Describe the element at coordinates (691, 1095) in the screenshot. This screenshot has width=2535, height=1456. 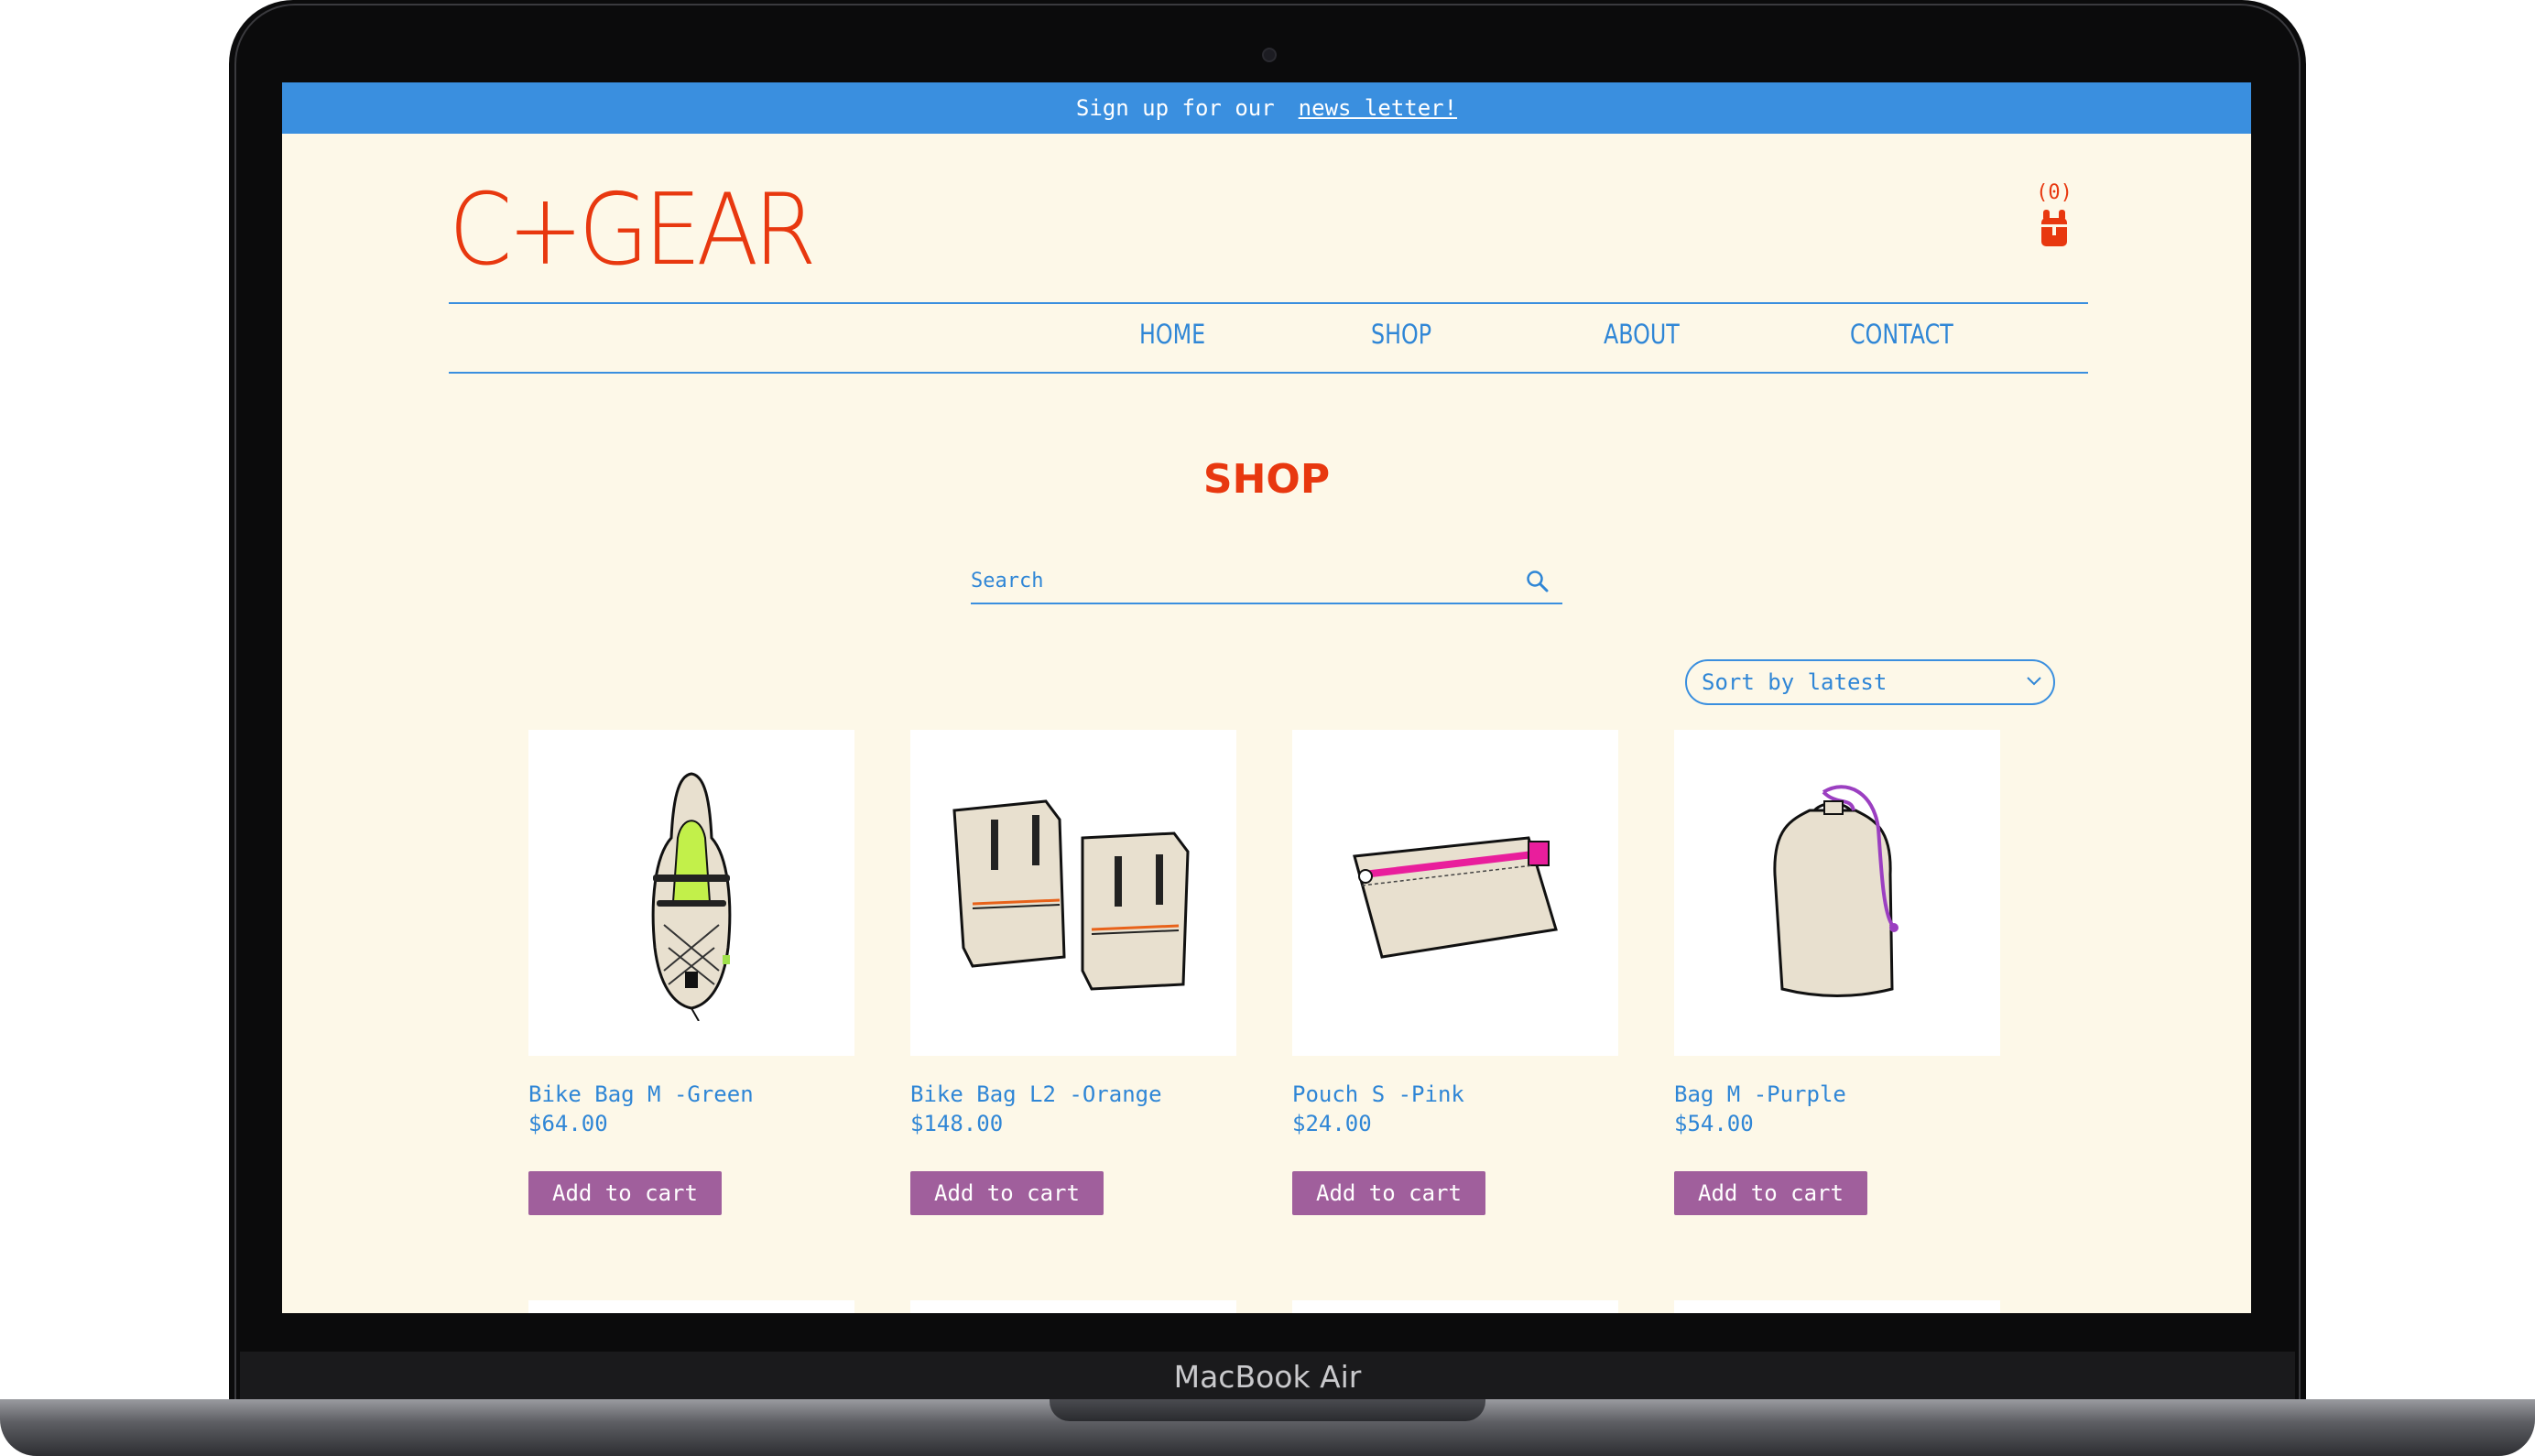
I see `product-name: Bike Bag M -Green` at that location.